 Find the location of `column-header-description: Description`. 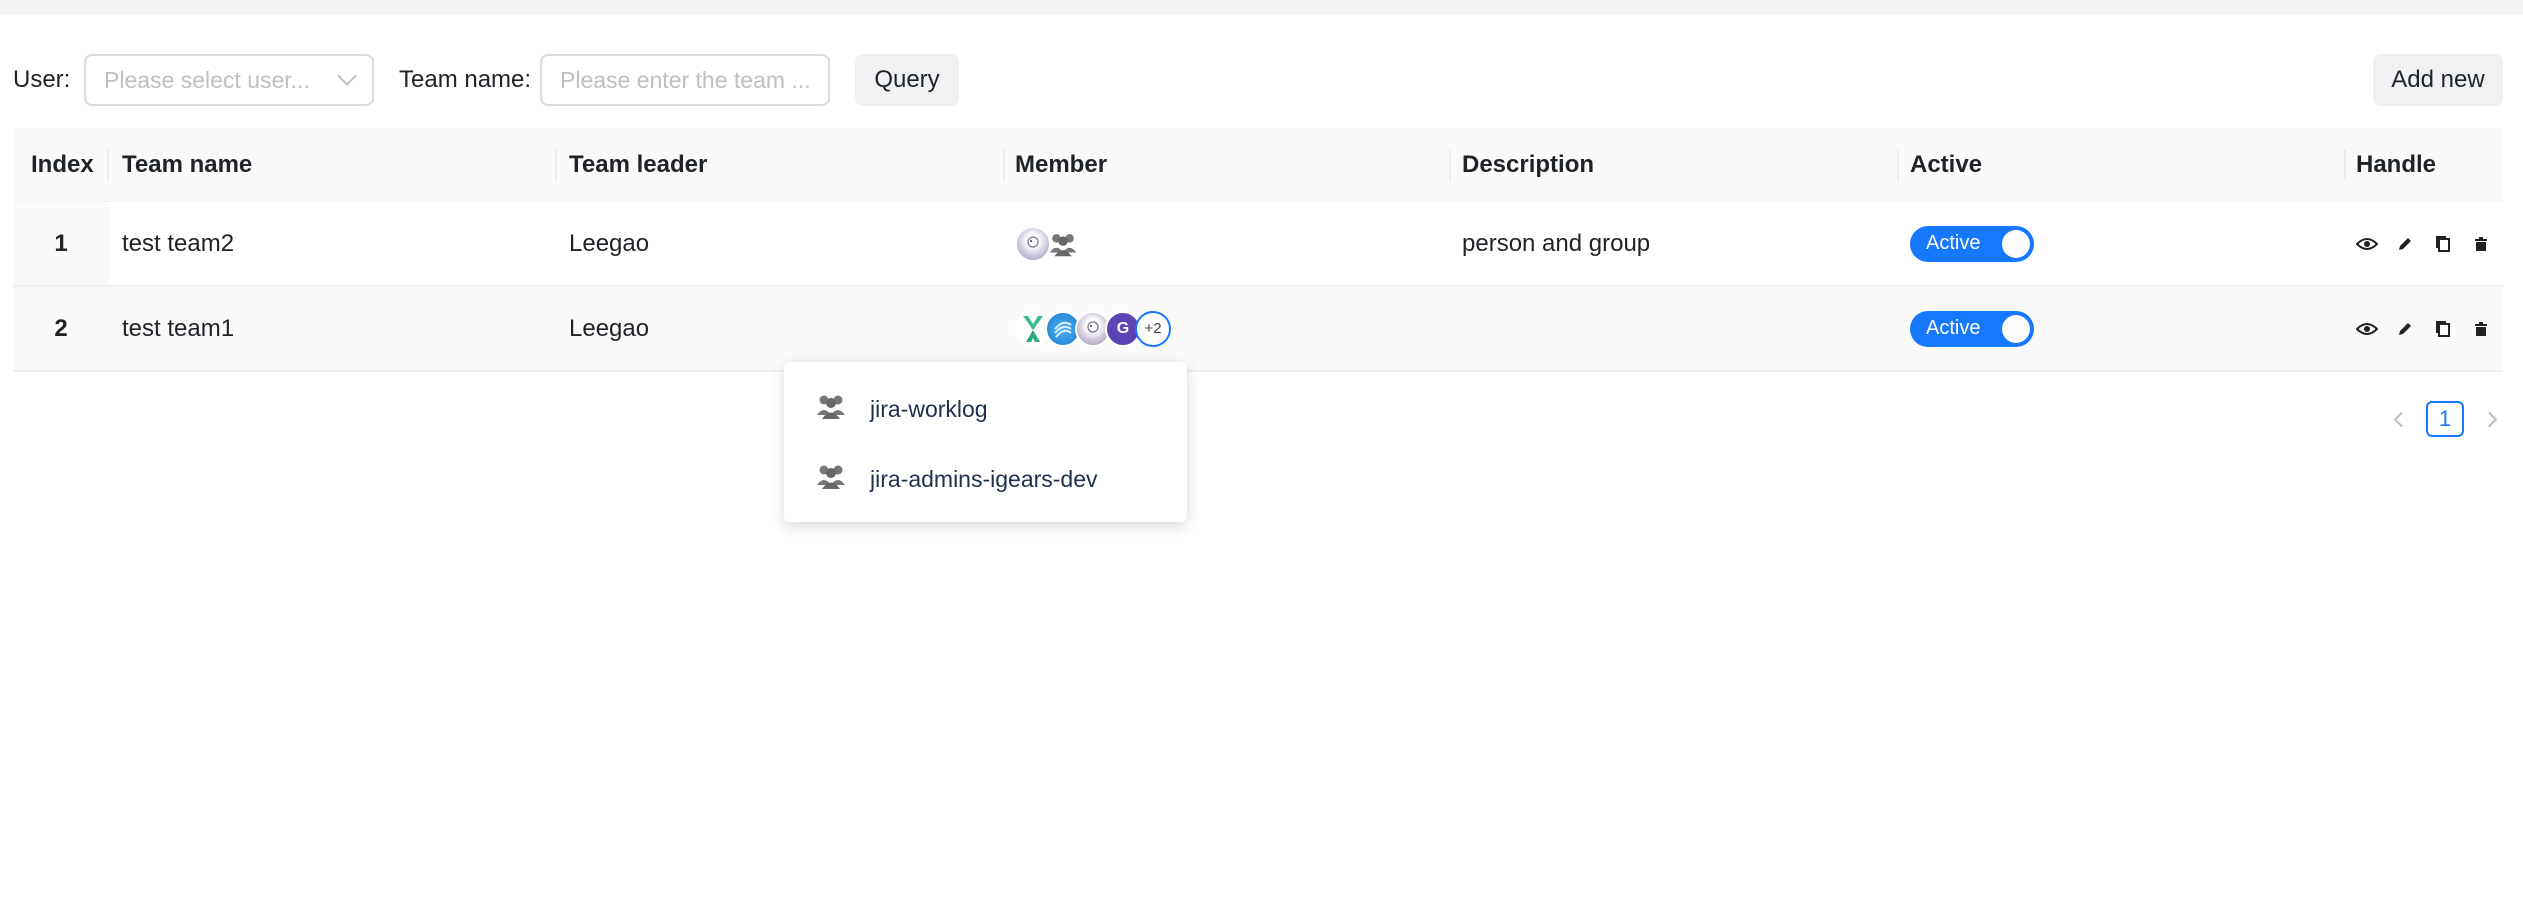

column-header-description: Description is located at coordinates (1528, 164).